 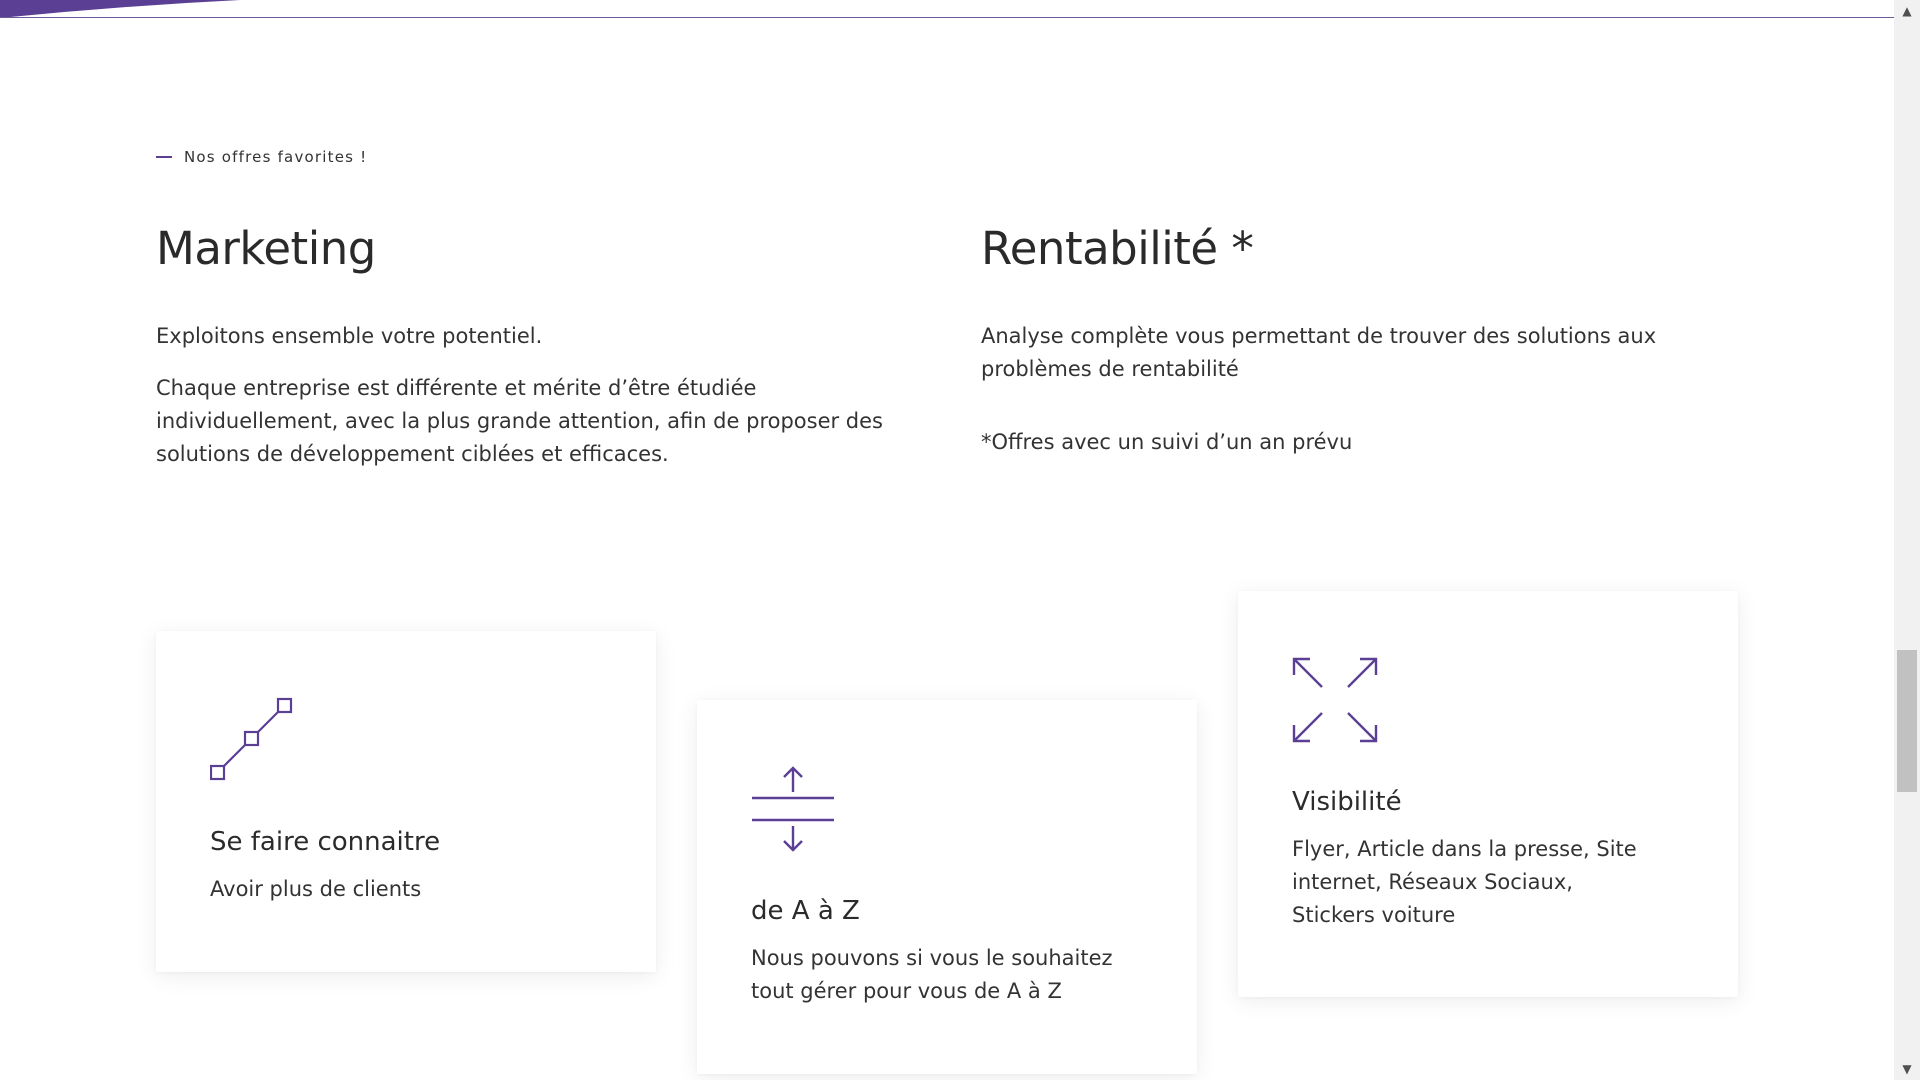 What do you see at coordinates (251, 739) in the screenshot?
I see `line-nodes-icon` at bounding box center [251, 739].